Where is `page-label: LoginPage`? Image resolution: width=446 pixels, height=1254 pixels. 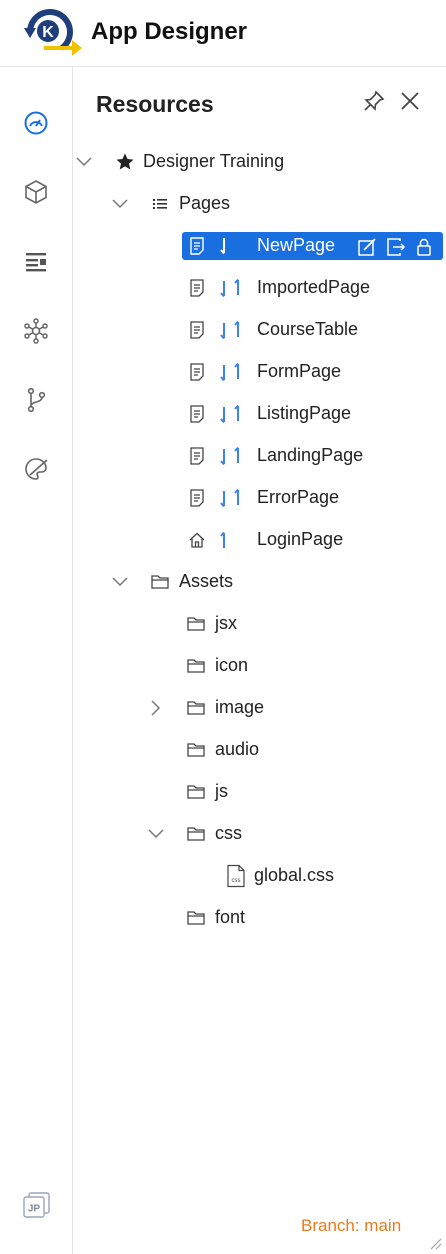 page-label: LoginPage is located at coordinates (300, 539).